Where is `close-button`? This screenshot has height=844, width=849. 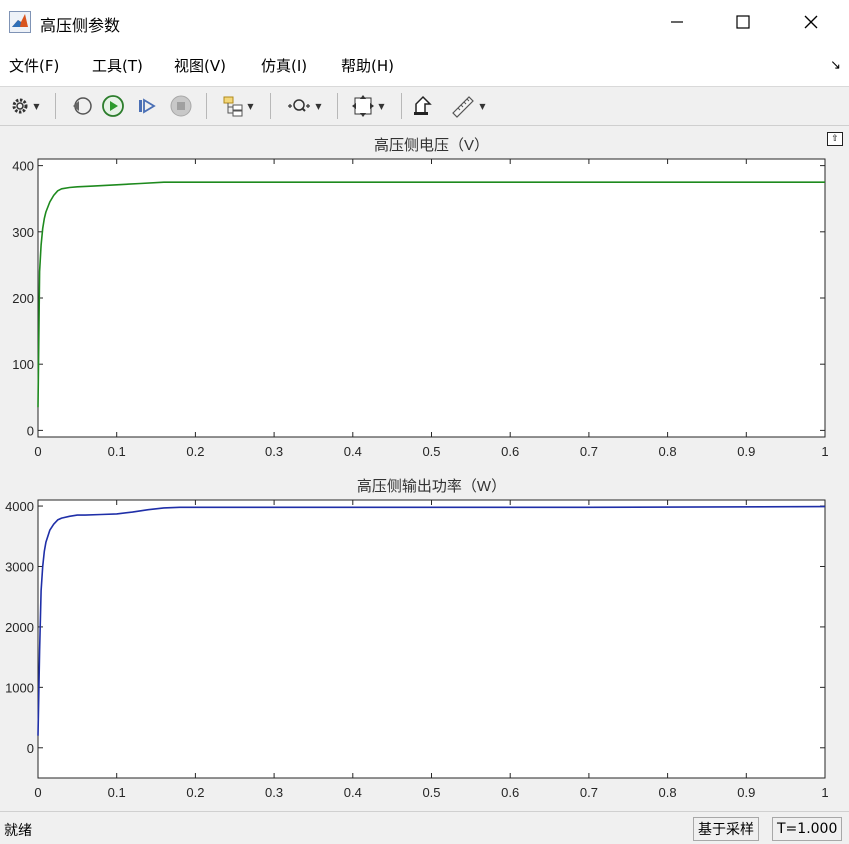 close-button is located at coordinates (811, 22).